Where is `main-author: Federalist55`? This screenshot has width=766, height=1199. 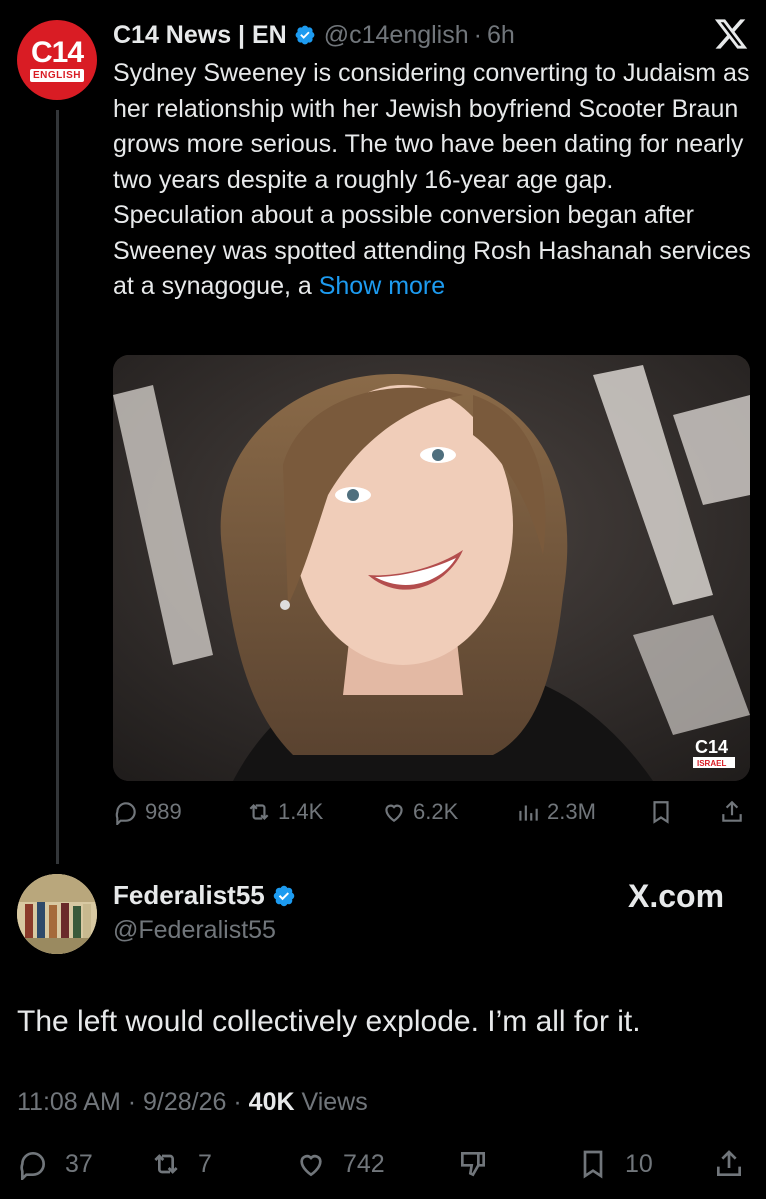 main-author: Federalist55 is located at coordinates (204, 895).